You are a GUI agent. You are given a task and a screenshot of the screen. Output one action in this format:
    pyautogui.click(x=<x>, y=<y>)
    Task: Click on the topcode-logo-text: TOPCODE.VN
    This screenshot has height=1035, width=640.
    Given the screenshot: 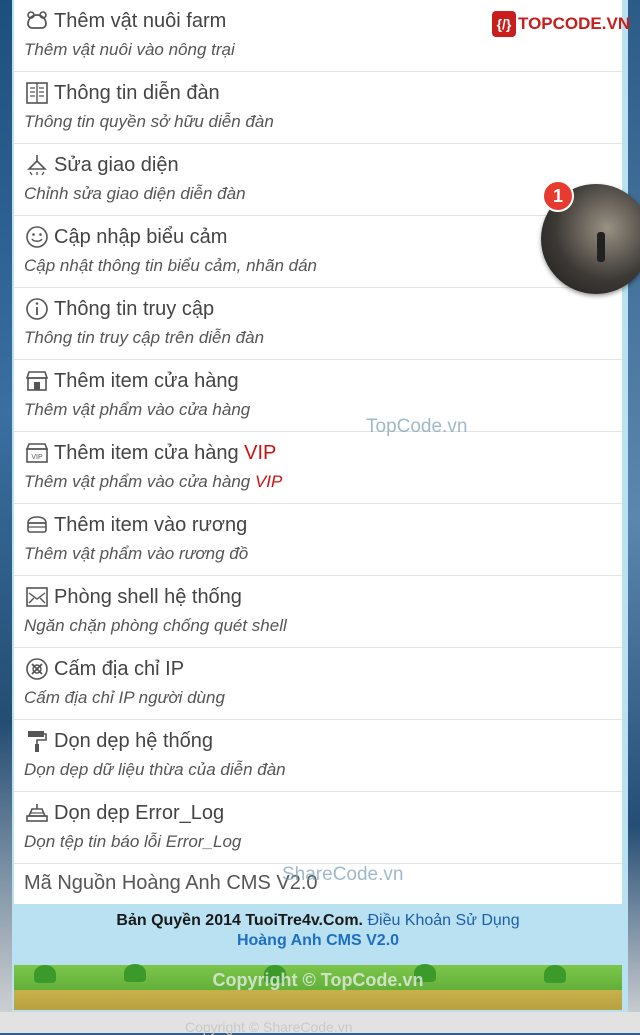 What is the action you would take?
    pyautogui.click(x=574, y=23)
    